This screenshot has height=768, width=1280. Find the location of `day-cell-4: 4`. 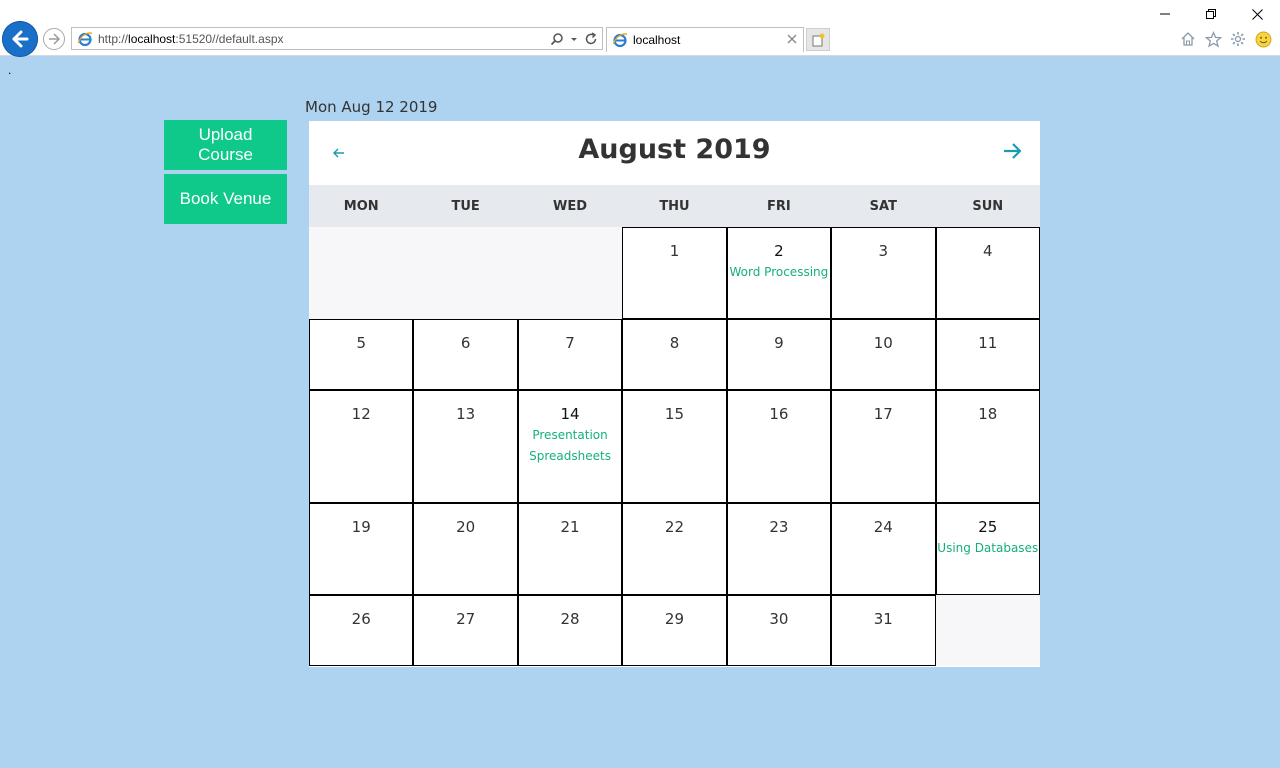

day-cell-4: 4 is located at coordinates (987, 273).